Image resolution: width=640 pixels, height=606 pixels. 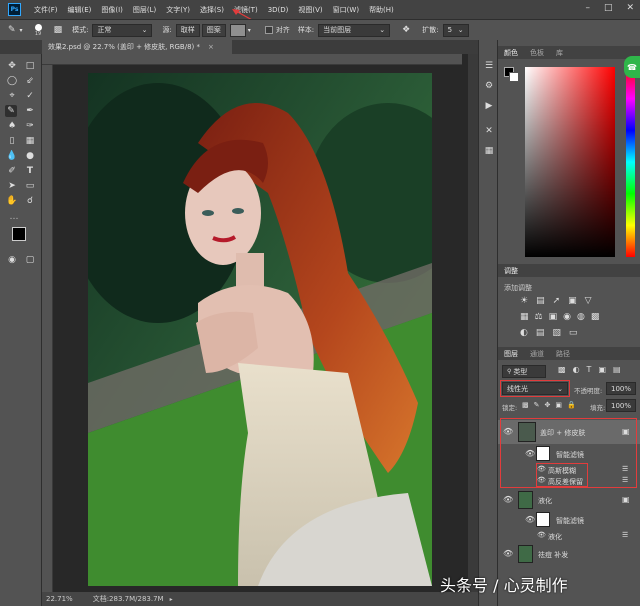 What do you see at coordinates (514, 77) in the screenshot?
I see `panel-background-swatch` at bounding box center [514, 77].